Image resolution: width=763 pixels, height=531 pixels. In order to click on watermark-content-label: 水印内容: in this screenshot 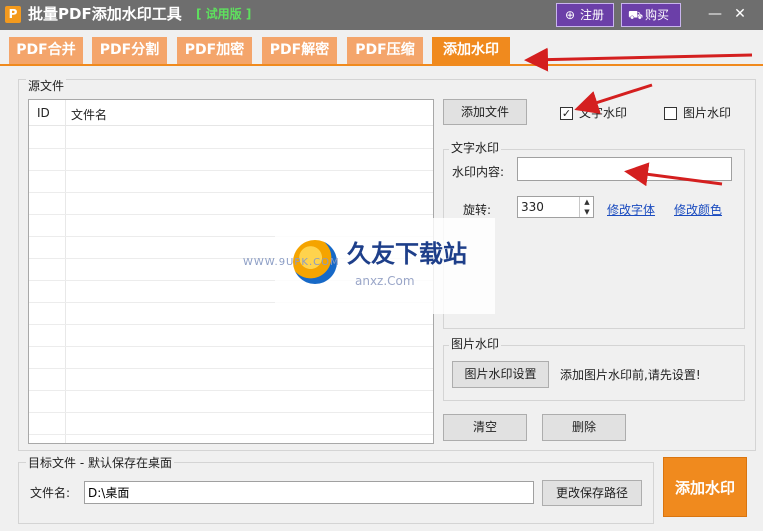, I will do `click(478, 172)`.